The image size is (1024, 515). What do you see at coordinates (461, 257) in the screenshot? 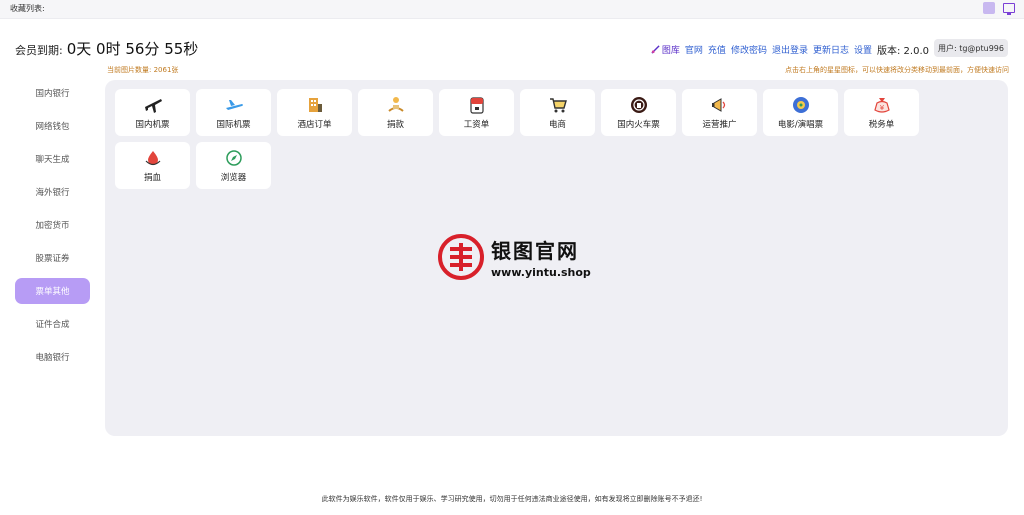
I see `yintu-logo-icon` at bounding box center [461, 257].